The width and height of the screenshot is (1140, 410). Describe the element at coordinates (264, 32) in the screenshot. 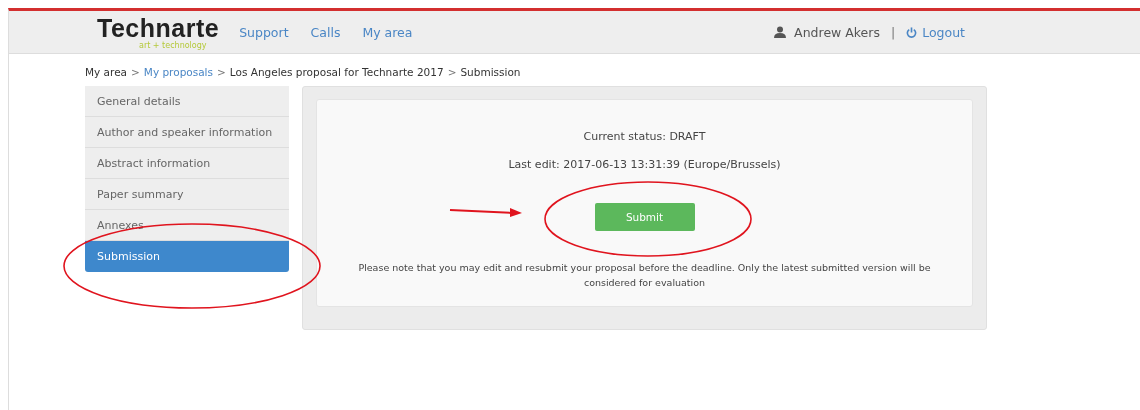

I see `nav-link: Support` at that location.